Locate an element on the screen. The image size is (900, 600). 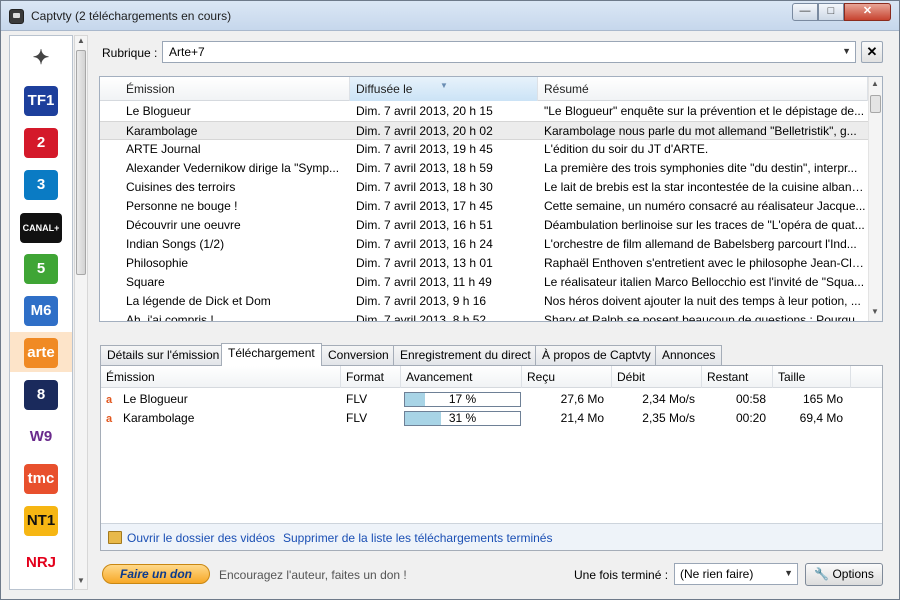
channel-france-2: 2 is located at coordinates (41, 142).